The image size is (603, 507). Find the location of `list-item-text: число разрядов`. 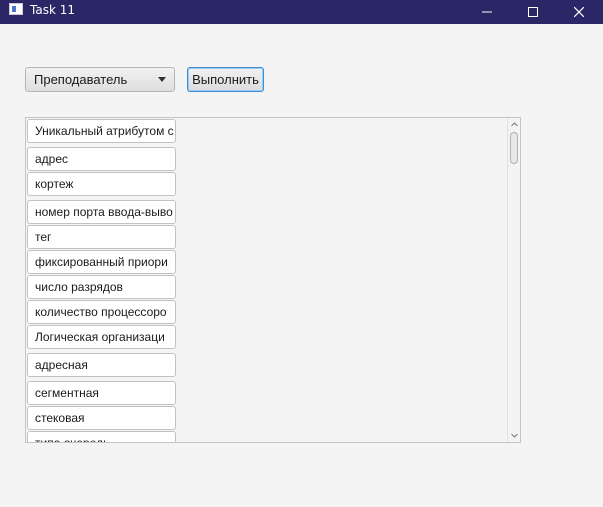

list-item-text: число разрядов is located at coordinates (79, 287).